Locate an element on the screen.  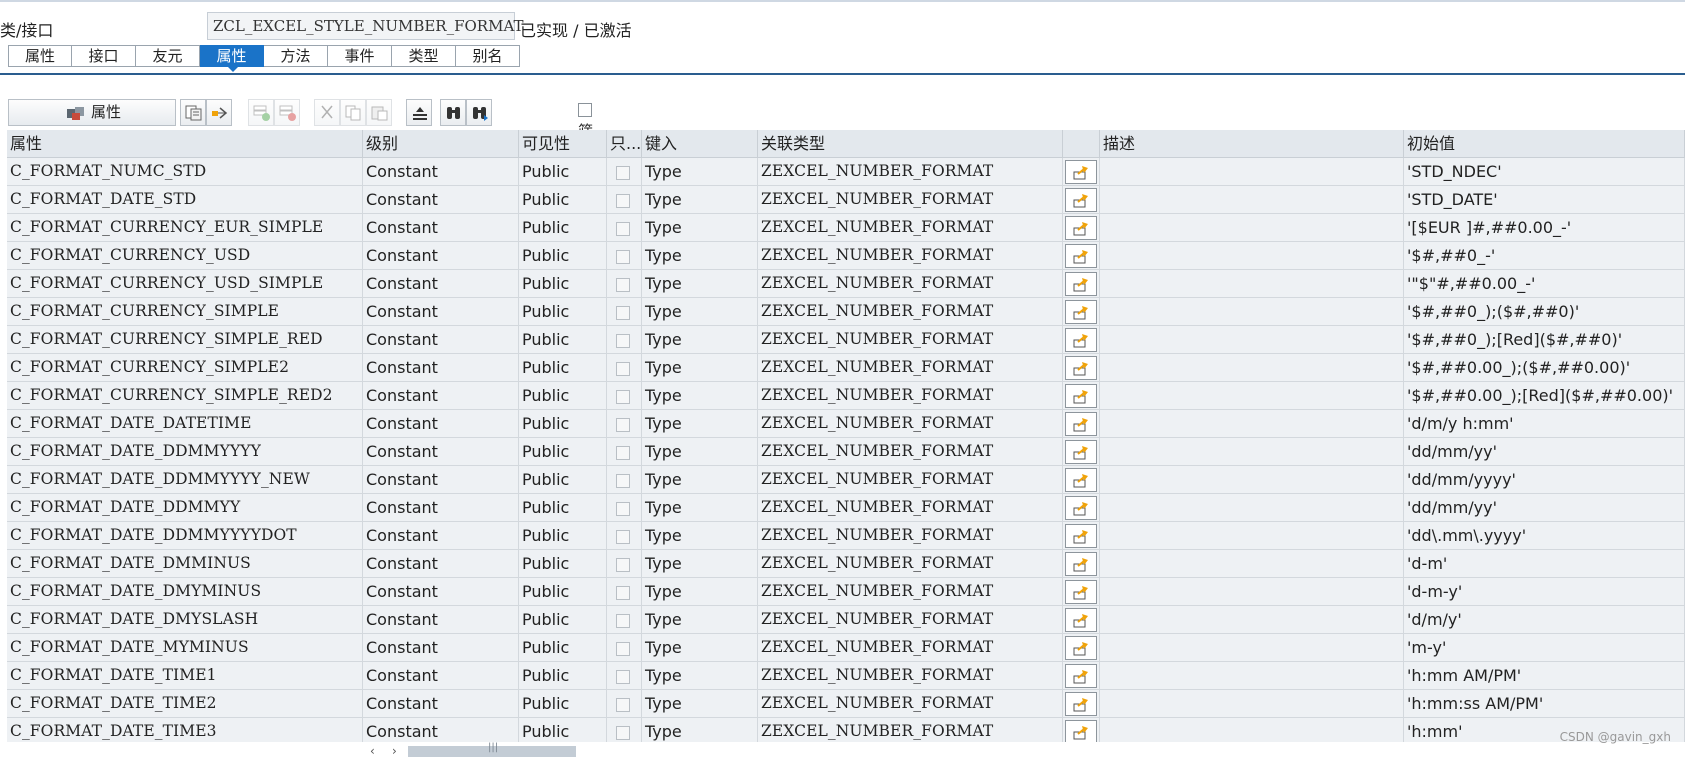
initial-value-cell: 'STD_DATE' is located at coordinates (1544, 200).